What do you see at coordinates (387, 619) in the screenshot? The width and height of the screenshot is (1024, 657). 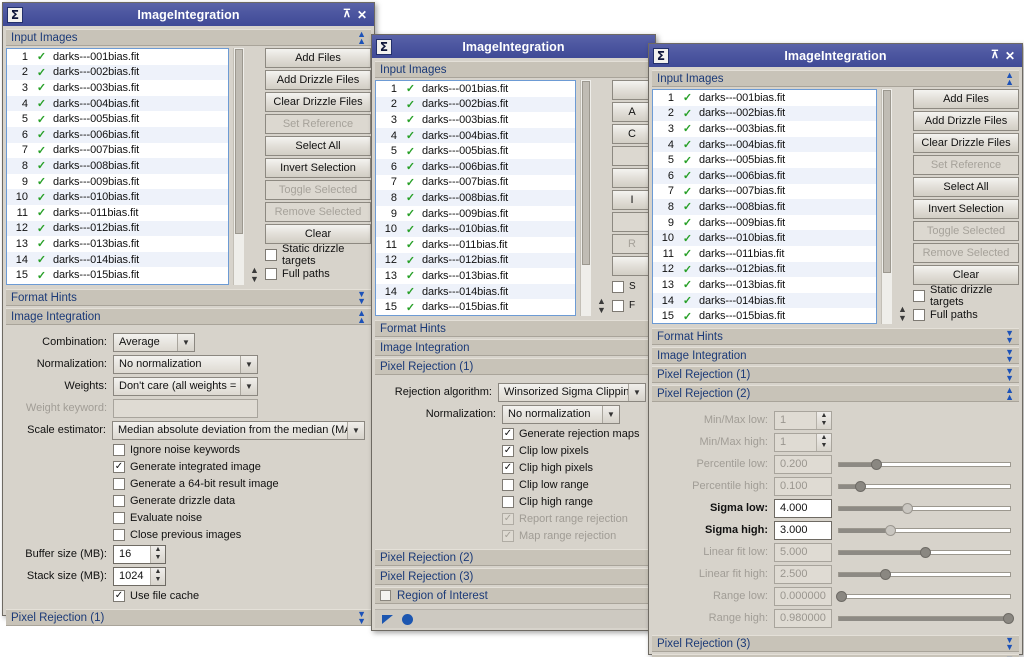 I see `new-instance-icon` at bounding box center [387, 619].